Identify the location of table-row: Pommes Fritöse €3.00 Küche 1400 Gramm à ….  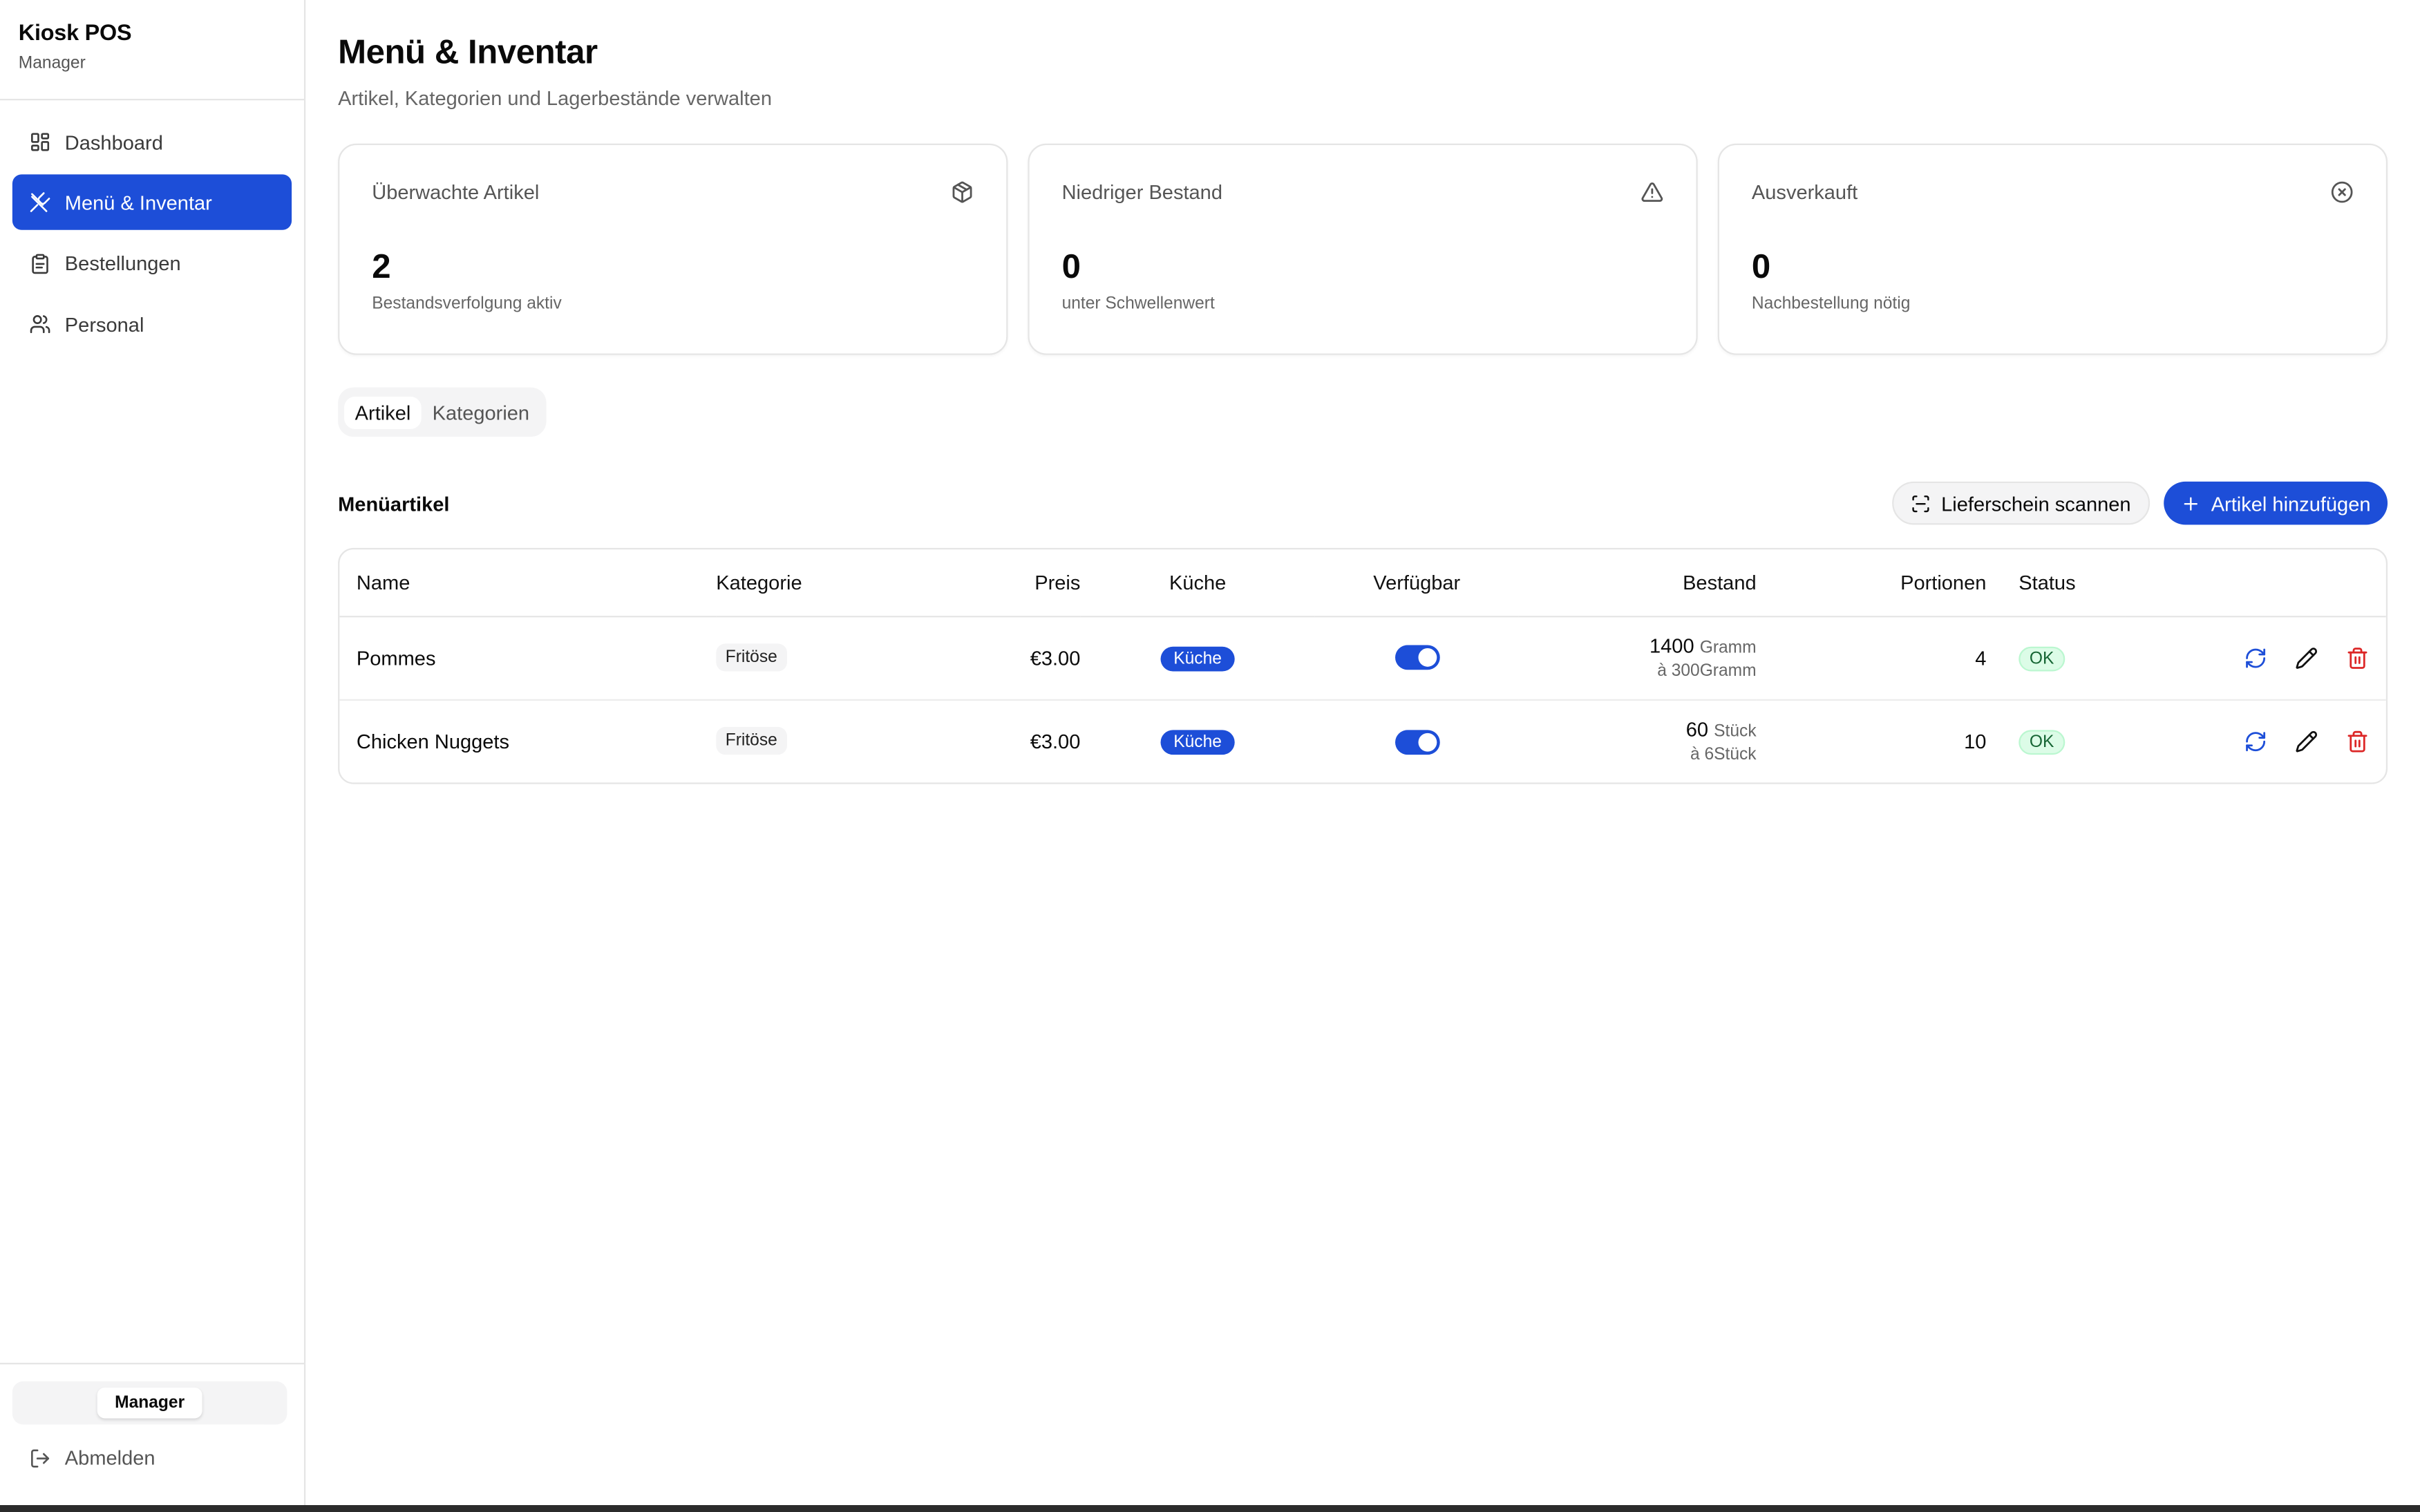
(1363, 658).